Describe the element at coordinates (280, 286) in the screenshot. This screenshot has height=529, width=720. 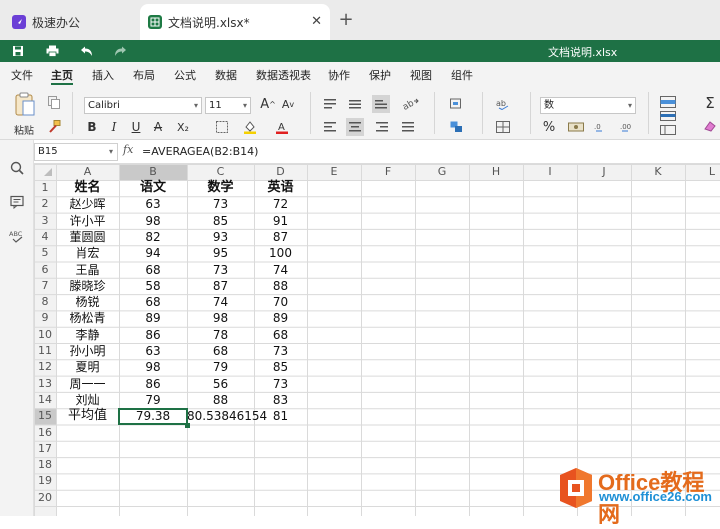
I see `cell-d7: 88` at that location.